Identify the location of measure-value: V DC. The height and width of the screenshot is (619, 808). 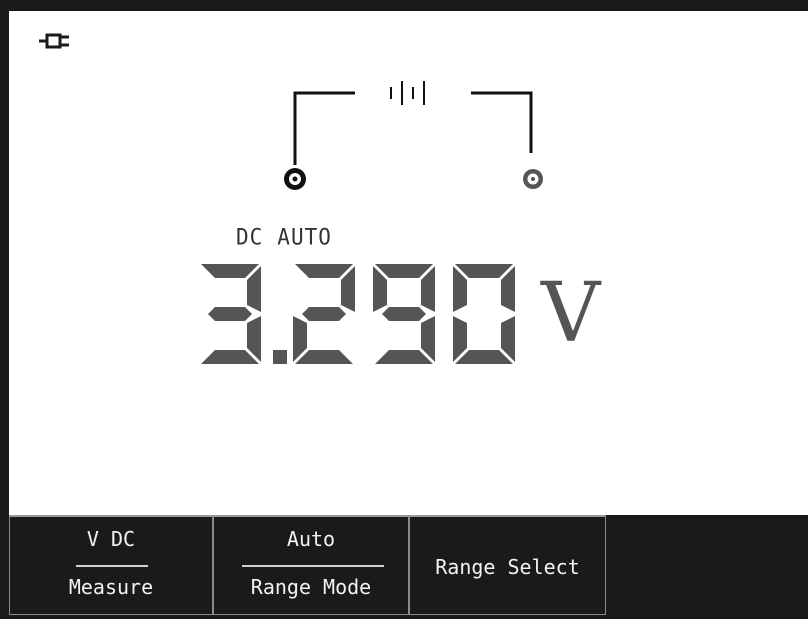
(111, 539).